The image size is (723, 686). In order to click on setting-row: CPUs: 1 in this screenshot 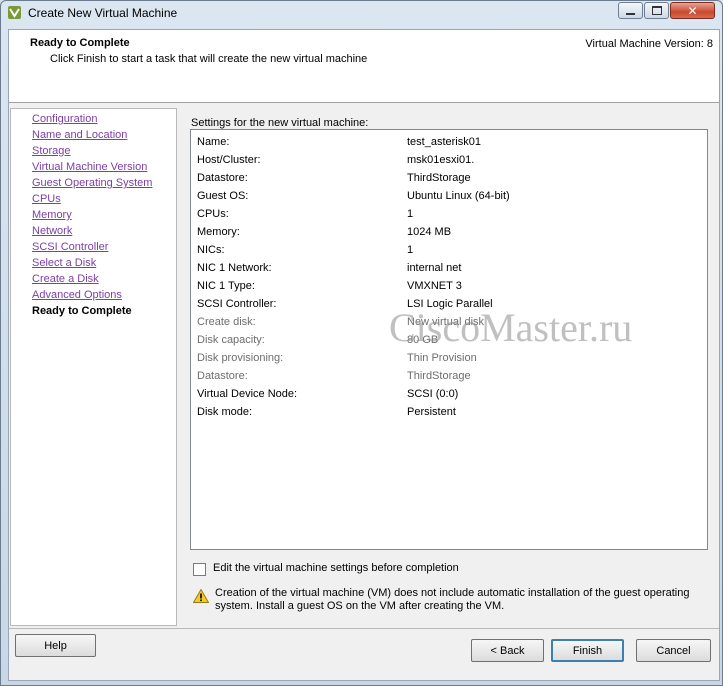, I will do `click(447, 216)`.